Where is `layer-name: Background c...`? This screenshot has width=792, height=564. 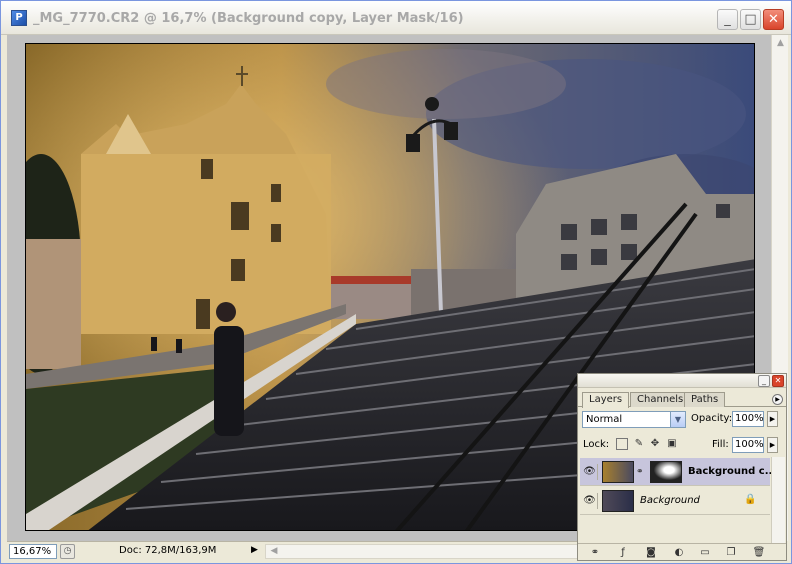 layer-name: Background c... is located at coordinates (732, 471).